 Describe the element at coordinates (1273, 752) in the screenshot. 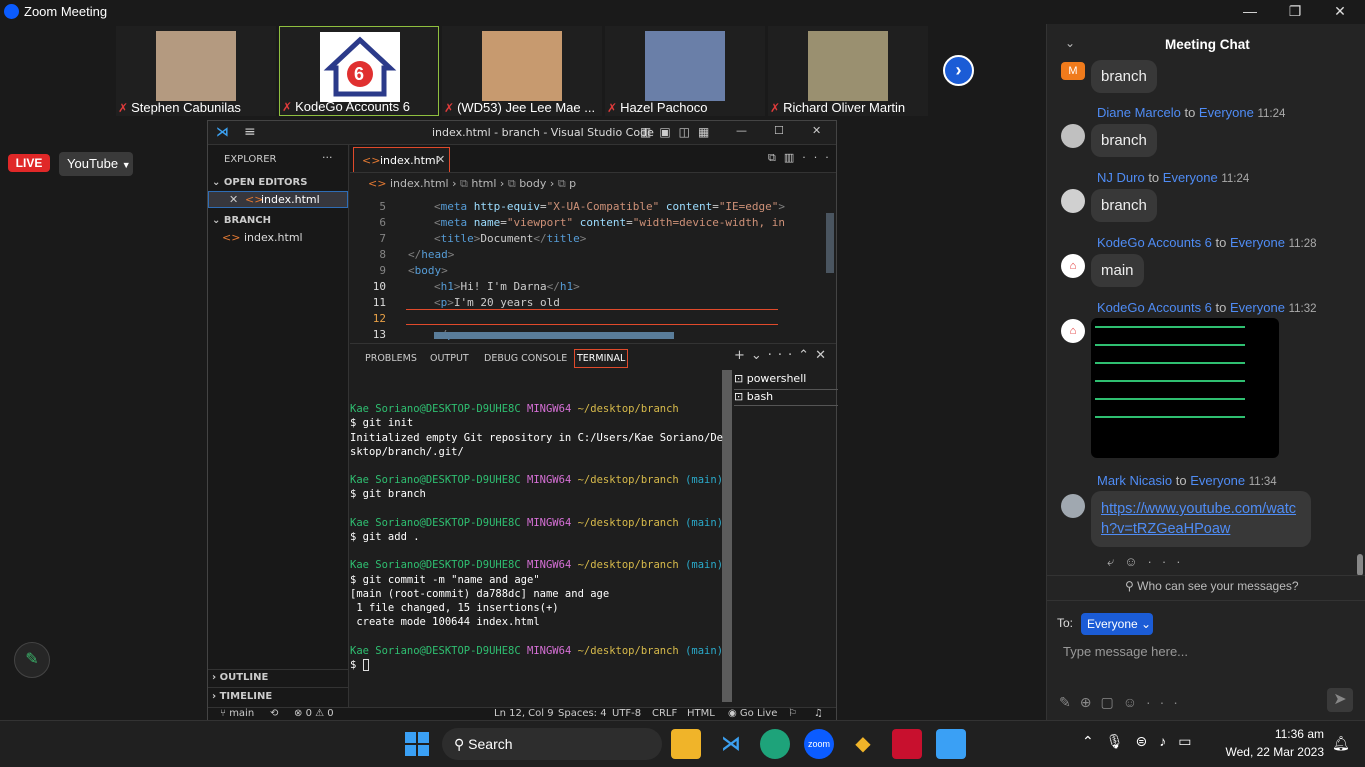

I see `clock-date: Wed, 22 Mar 2023` at that location.